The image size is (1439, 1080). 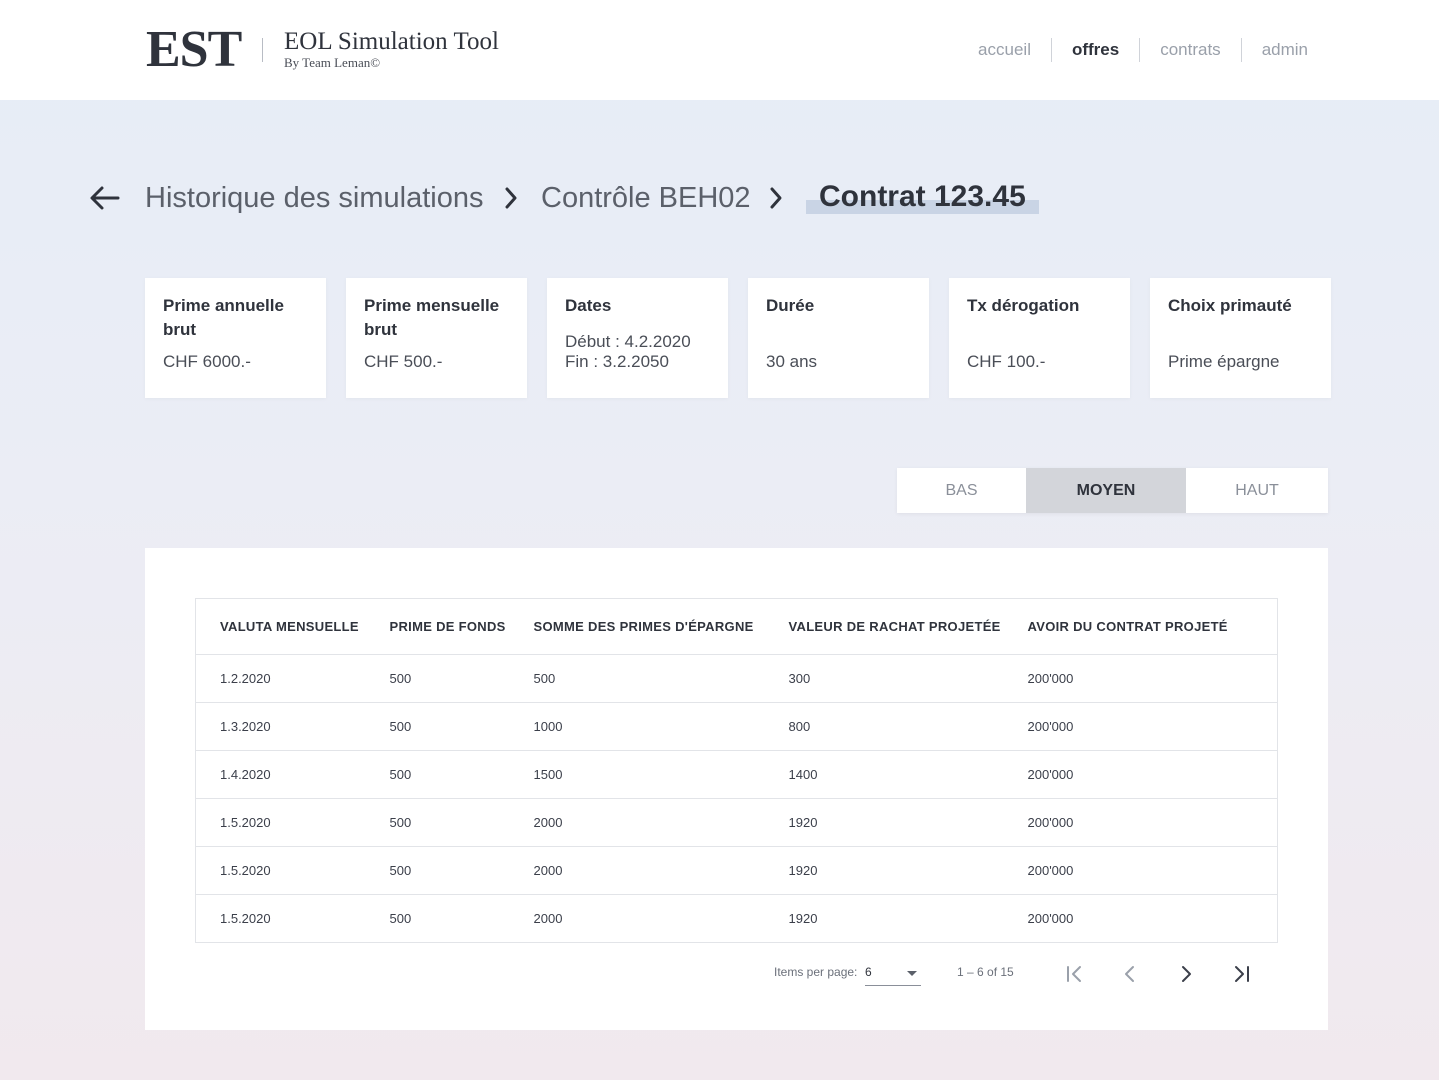 I want to click on app-title: EOL Simulation Tool, so click(x=391, y=41).